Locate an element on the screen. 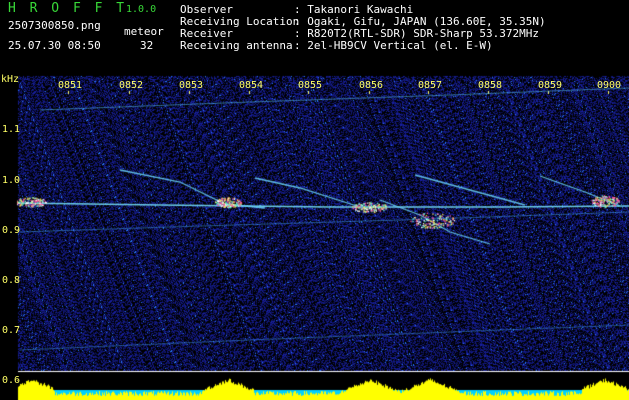  meteor-count: 32 is located at coordinates (147, 45).